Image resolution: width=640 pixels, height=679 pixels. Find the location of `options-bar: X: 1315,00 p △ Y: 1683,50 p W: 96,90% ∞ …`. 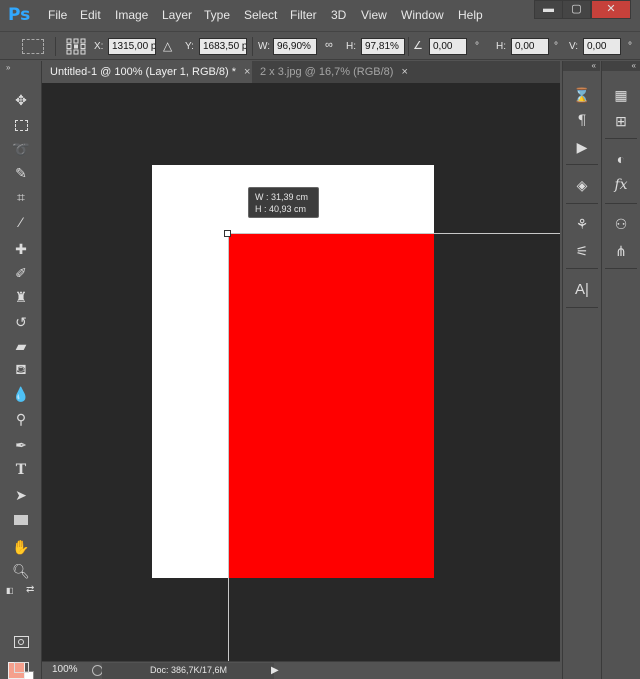

options-bar: X: 1315,00 p △ Y: 1683,50 p W: 96,90% ∞ … is located at coordinates (320, 45).